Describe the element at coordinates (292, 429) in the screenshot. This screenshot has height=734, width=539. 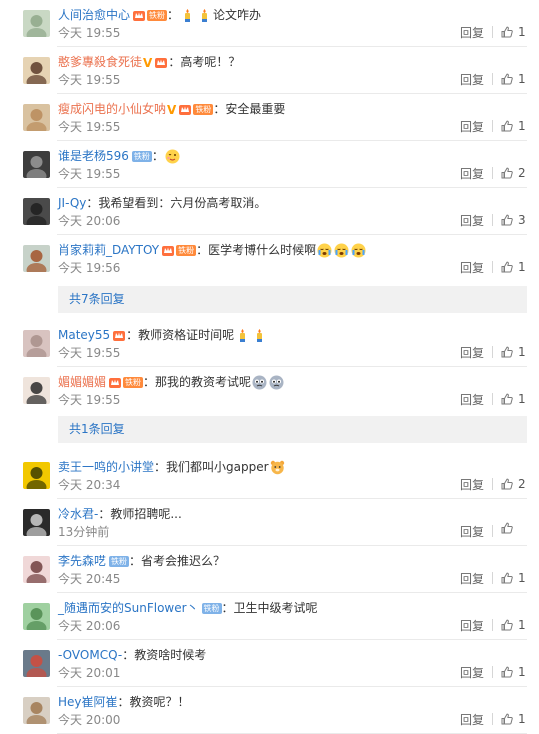
I see `more-replies-link: 共1条回复` at that location.